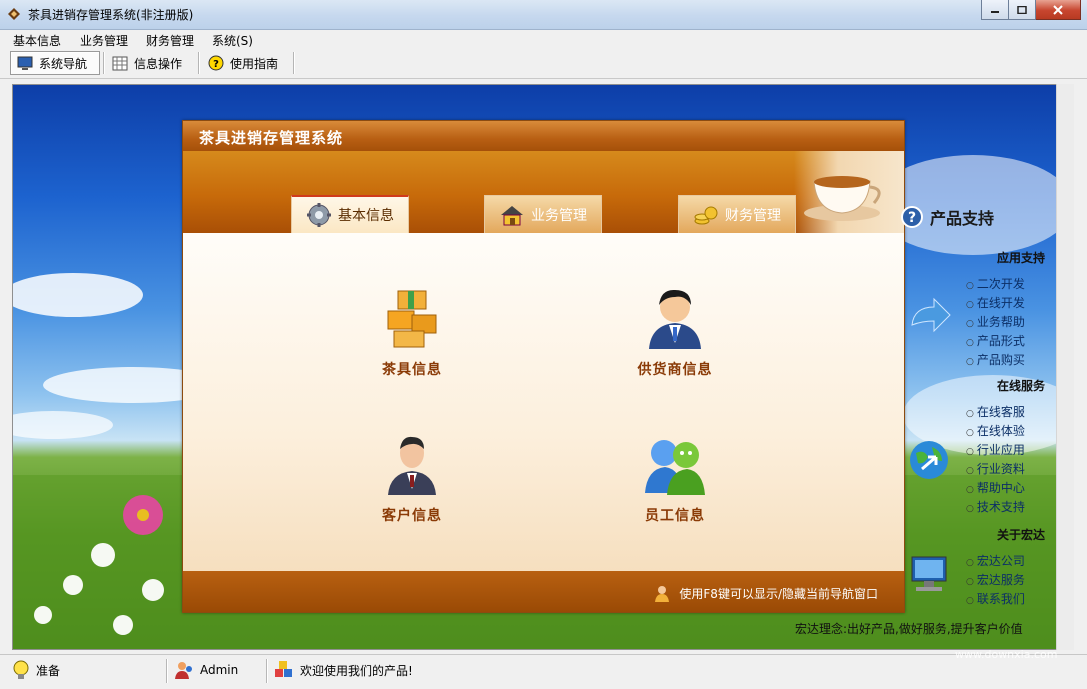 The image size is (1087, 689). Describe the element at coordinates (909, 629) in the screenshot. I see `company-slogan: 宏达理念:出好产品,做好服务,提升客户价值` at that location.